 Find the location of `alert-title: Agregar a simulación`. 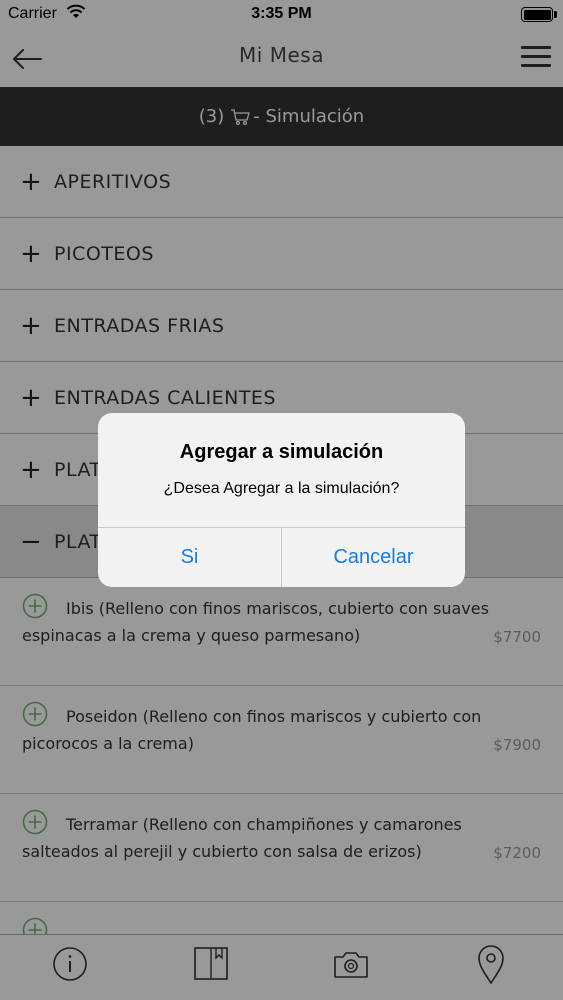

alert-title: Agregar a simulación is located at coordinates (281, 452).